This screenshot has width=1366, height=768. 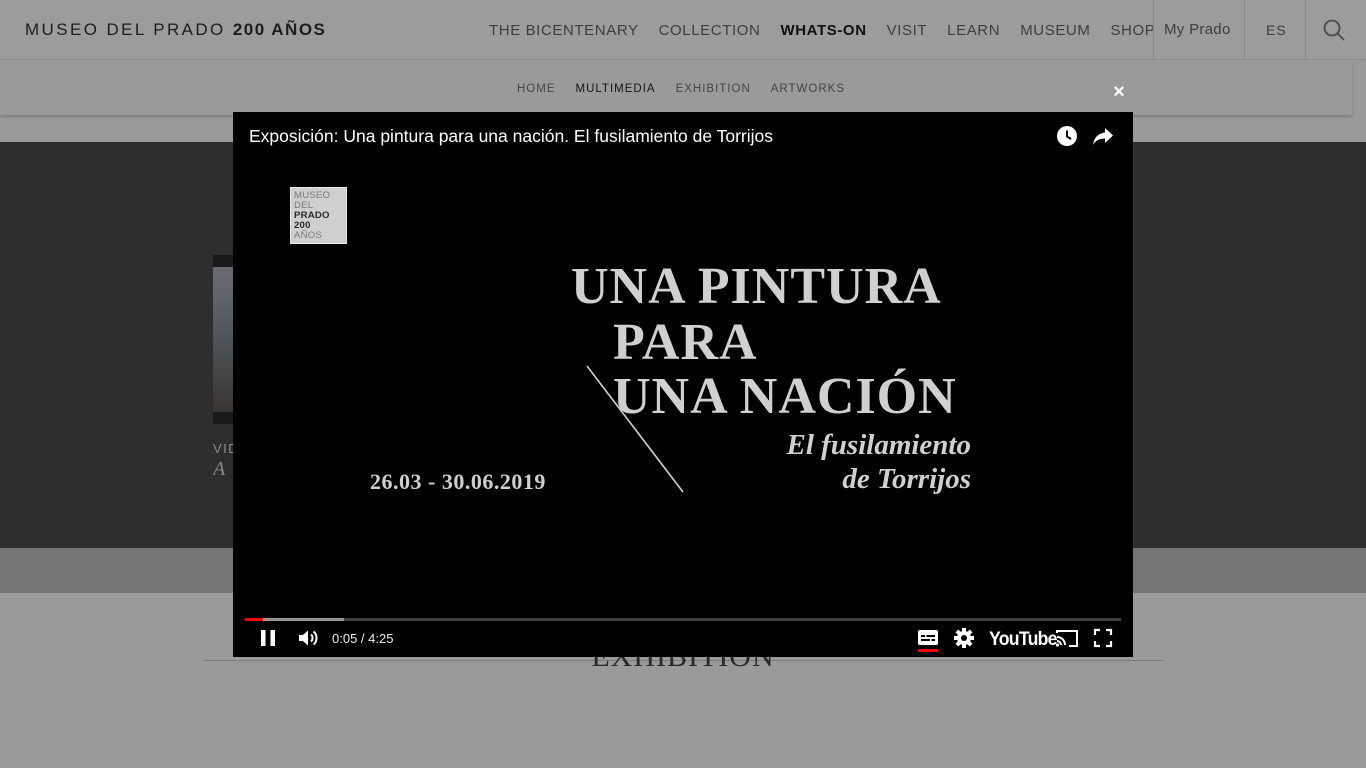 I want to click on time-total: 4:25, so click(x=381, y=638).